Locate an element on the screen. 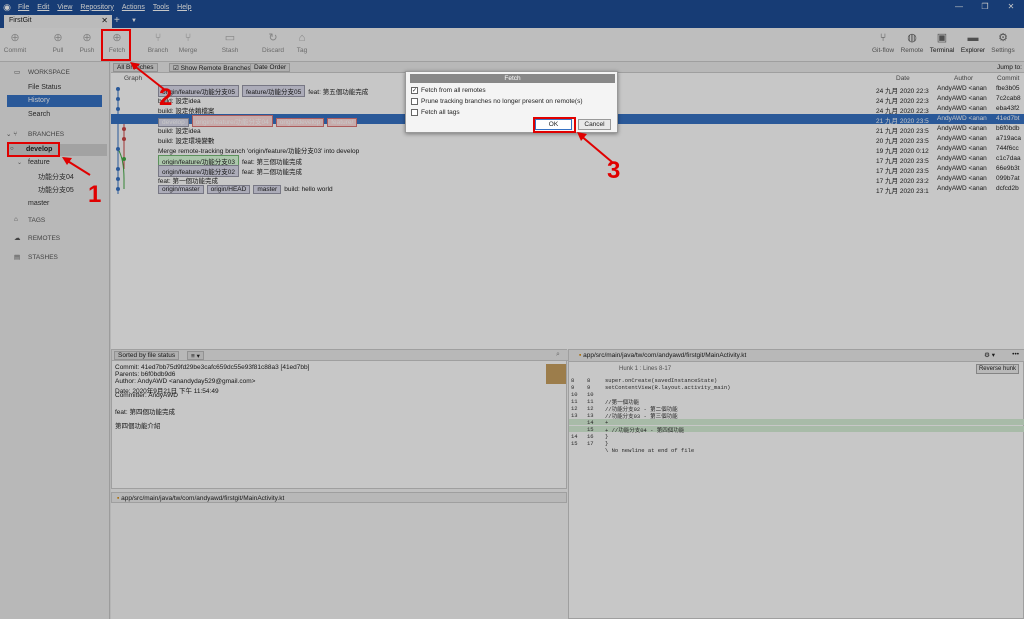  annotation-arrows is located at coordinates (337, 119).